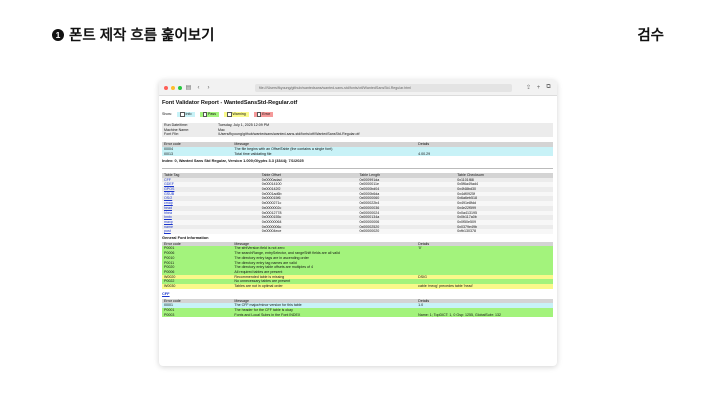  What do you see at coordinates (167, 114) in the screenshot?
I see `show-label: Show:` at bounding box center [167, 114].